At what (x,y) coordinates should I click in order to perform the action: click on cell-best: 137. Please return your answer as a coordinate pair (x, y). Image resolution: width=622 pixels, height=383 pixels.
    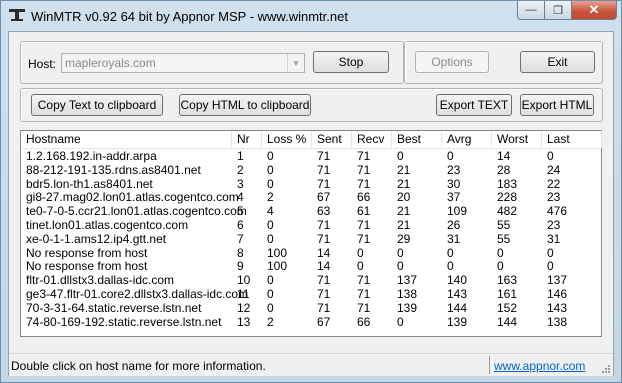
    Looking at the image, I should click on (407, 280).